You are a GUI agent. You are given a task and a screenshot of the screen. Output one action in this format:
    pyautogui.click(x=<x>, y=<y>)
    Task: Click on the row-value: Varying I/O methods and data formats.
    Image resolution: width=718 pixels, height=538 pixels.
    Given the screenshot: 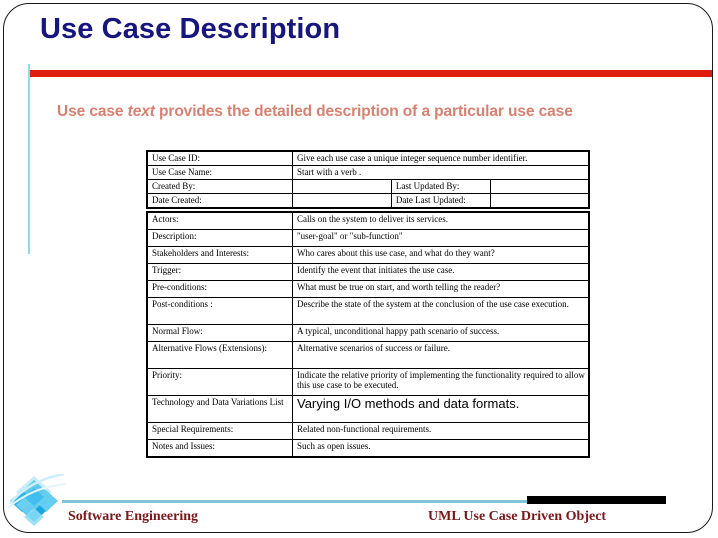 What is the action you would take?
    pyautogui.click(x=441, y=409)
    